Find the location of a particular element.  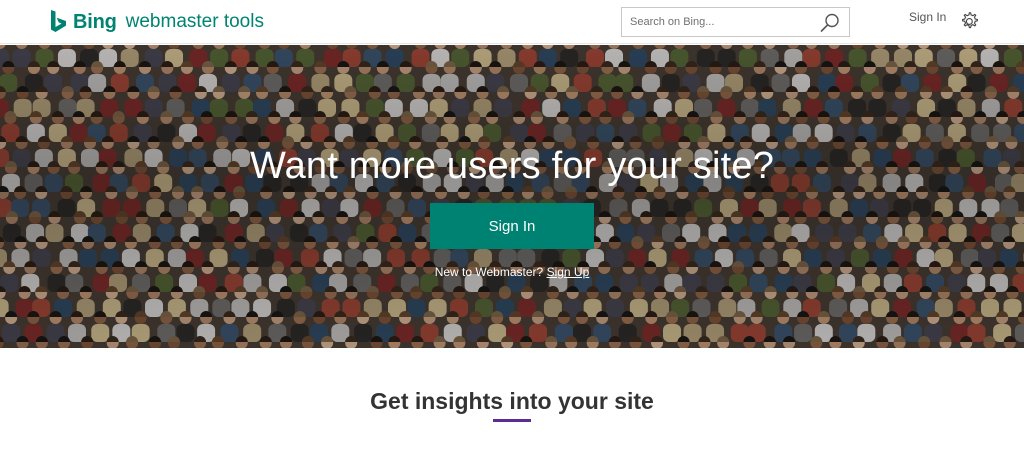

product-name: webmaster tools is located at coordinates (194, 21).